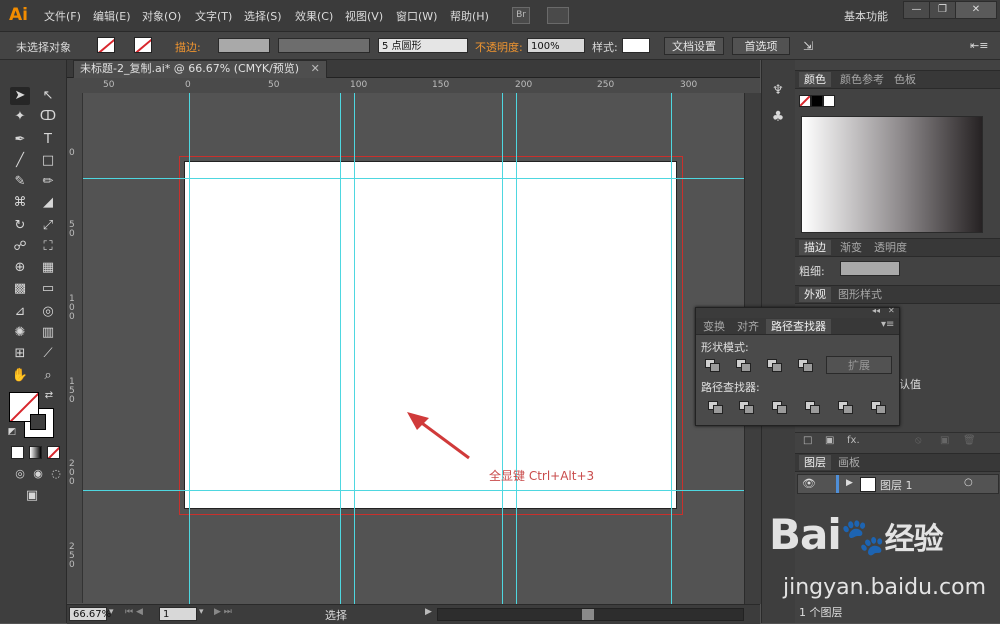 The image size is (1000, 624). Describe the element at coordinates (866, 16) in the screenshot. I see `workspace-switcher: 基本功能` at that location.